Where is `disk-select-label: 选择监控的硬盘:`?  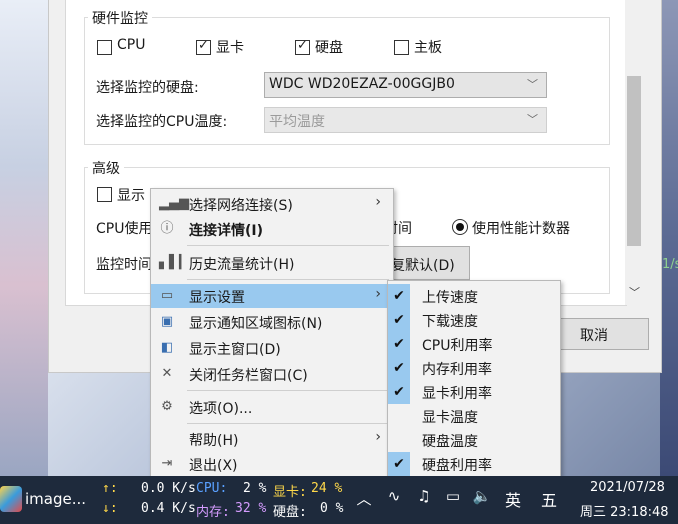
disk-select-label: 选择监控的硬盘: is located at coordinates (147, 88).